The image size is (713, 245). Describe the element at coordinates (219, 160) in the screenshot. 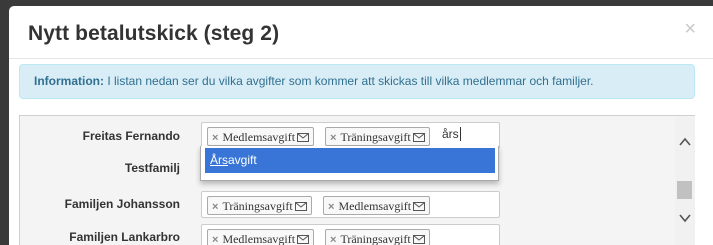

I see `autocomplete-match: Års` at that location.